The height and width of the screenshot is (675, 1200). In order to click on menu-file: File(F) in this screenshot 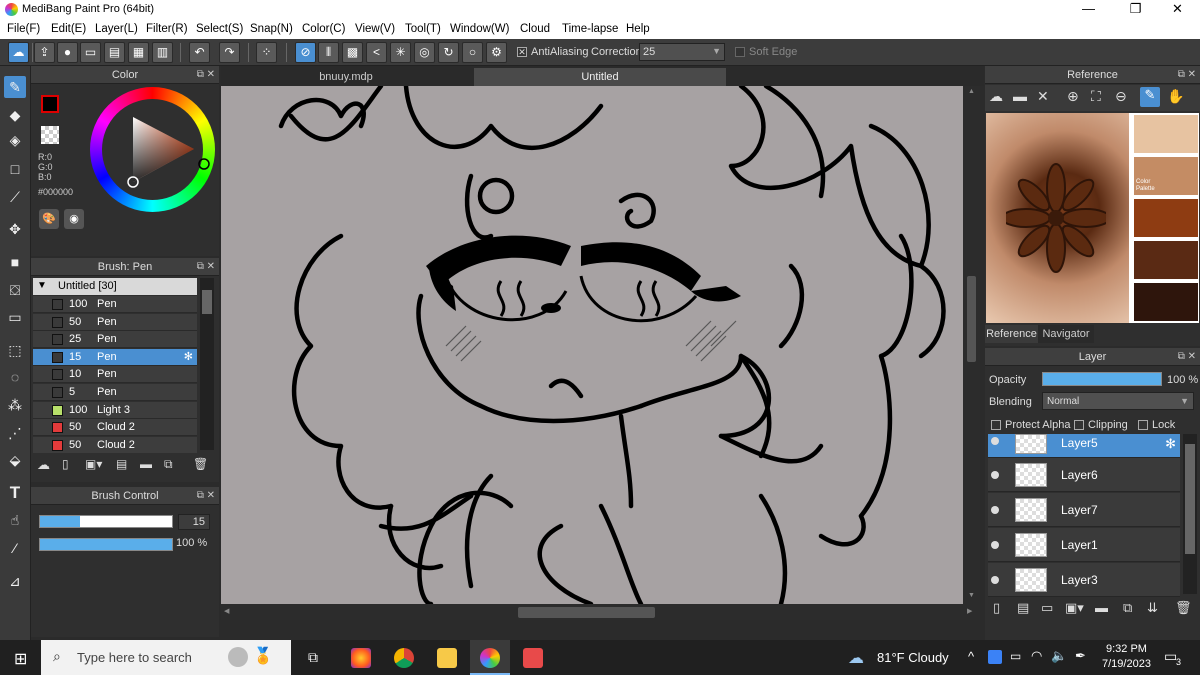, I will do `click(23, 29)`.